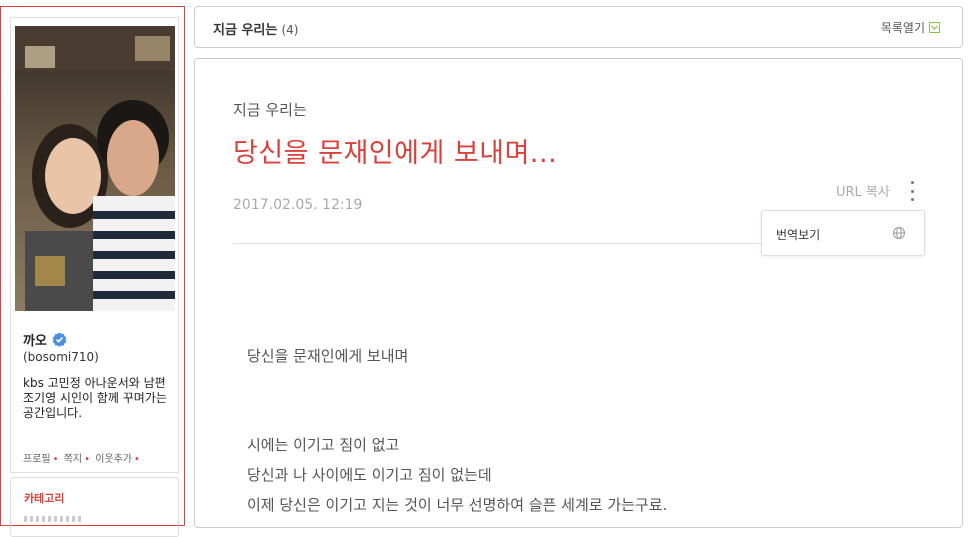  I want to click on translate-popup: 번역보기, so click(843, 233).